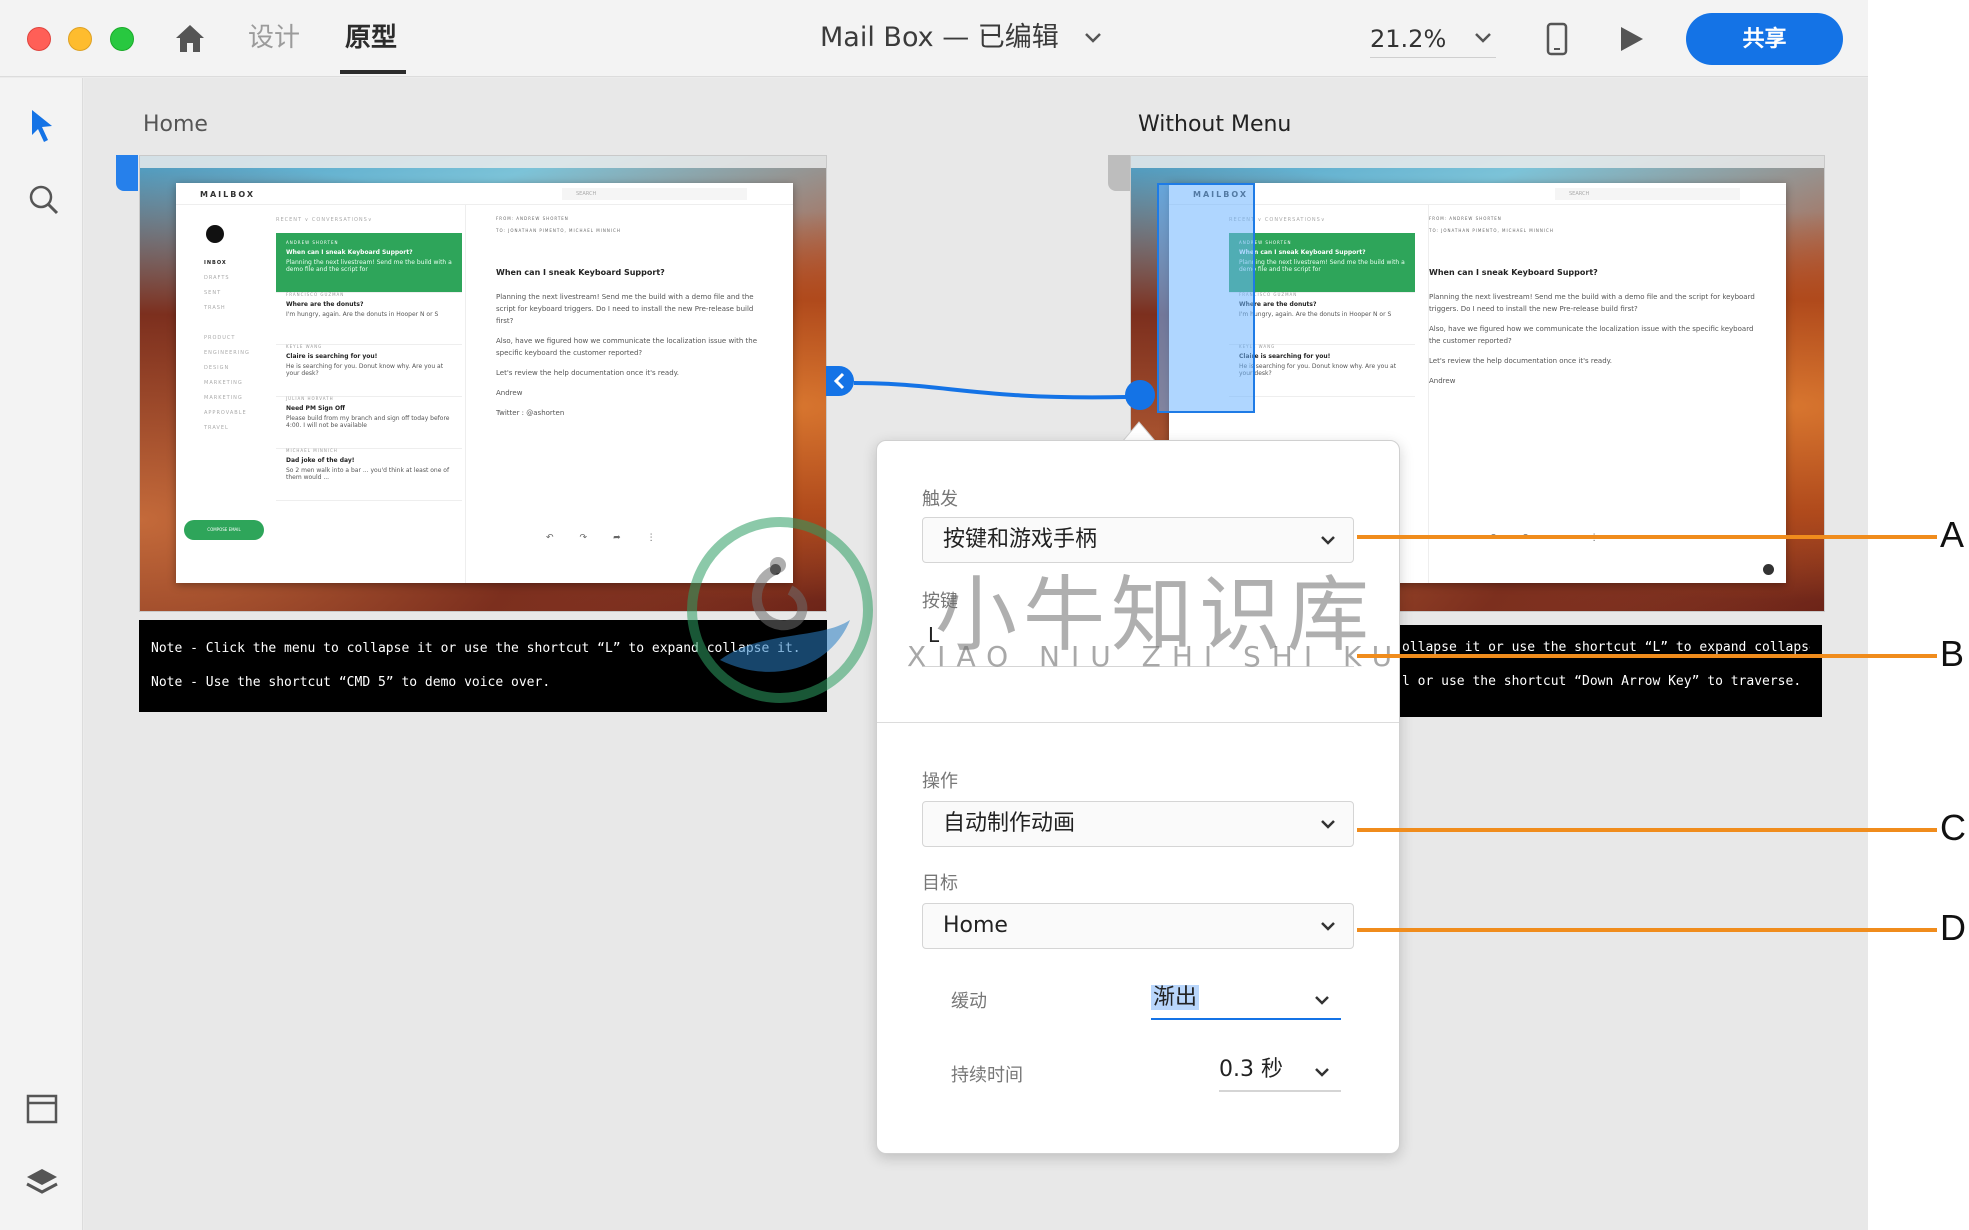 This screenshot has width=1969, height=1230. I want to click on left-toolbar, so click(41, 654).